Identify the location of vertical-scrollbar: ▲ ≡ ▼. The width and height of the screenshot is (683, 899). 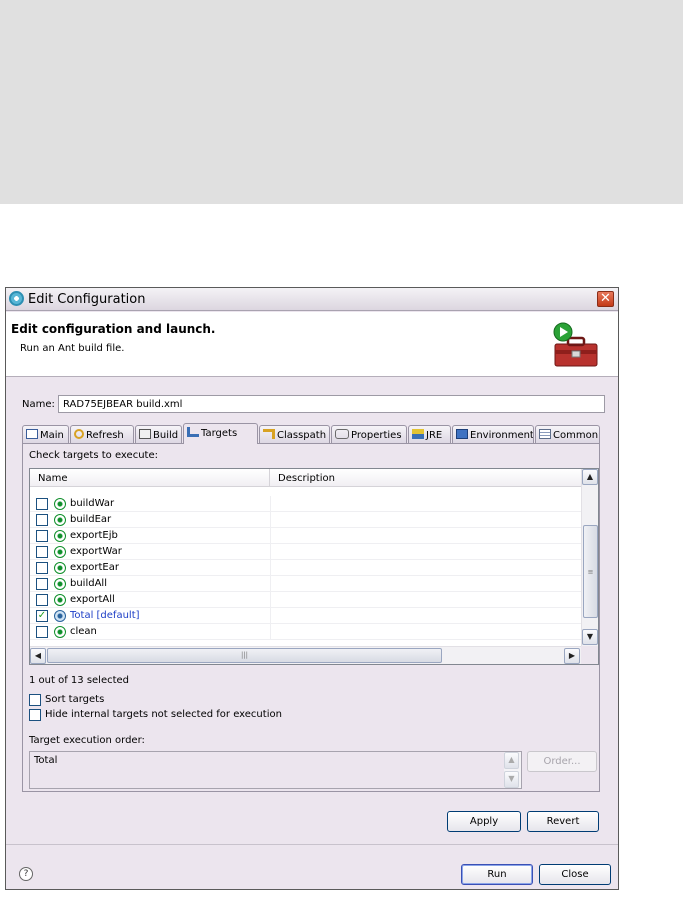
(589, 557).